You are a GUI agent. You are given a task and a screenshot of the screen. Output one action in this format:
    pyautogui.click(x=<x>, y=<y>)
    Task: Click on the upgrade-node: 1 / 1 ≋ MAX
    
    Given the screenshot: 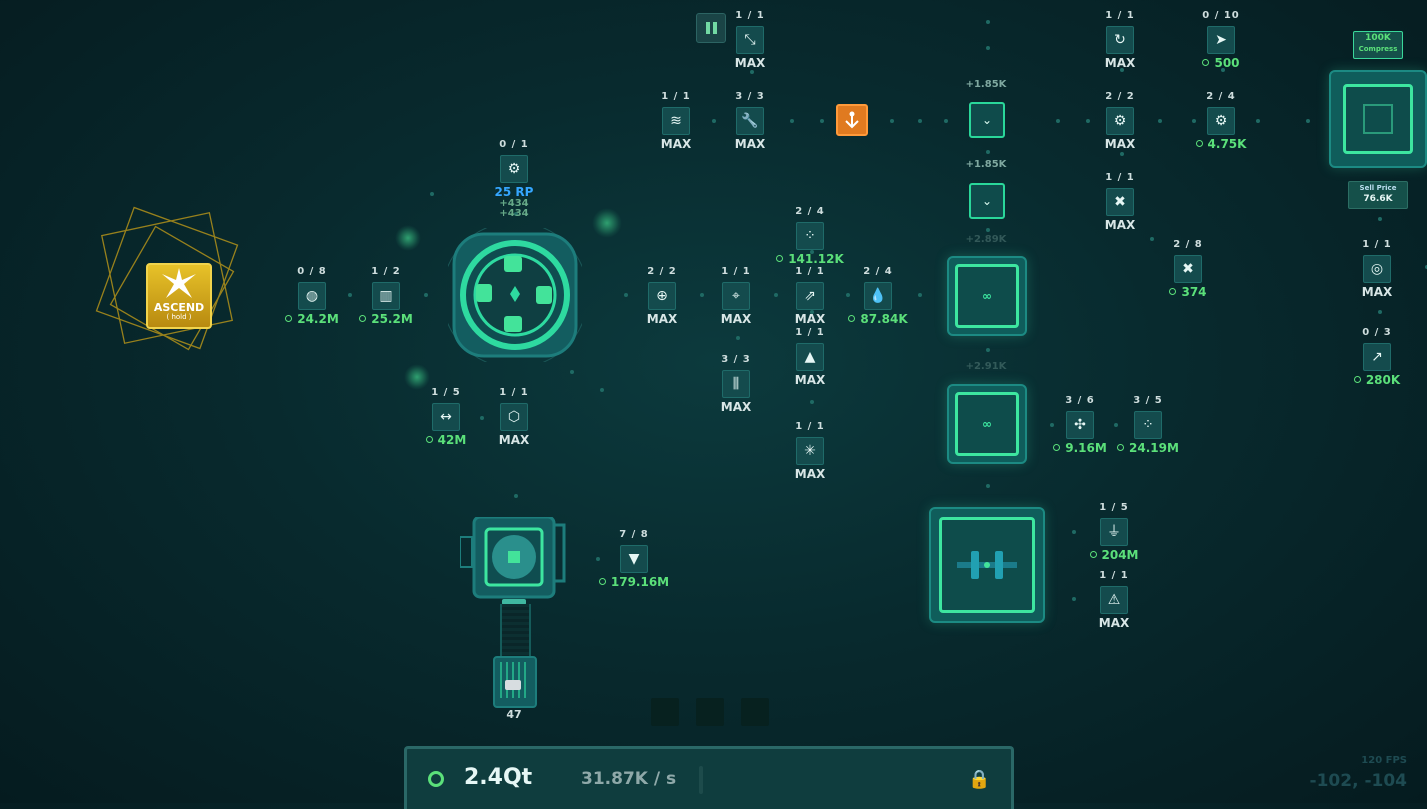 What is the action you would take?
    pyautogui.click(x=676, y=121)
    